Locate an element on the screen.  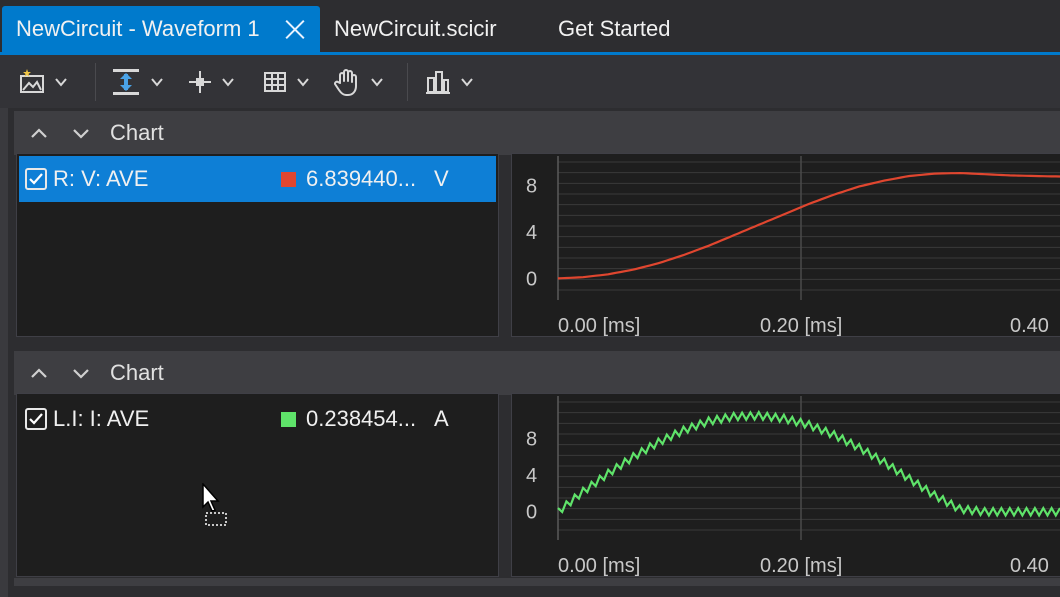
grid-button is located at coordinates (286, 82).